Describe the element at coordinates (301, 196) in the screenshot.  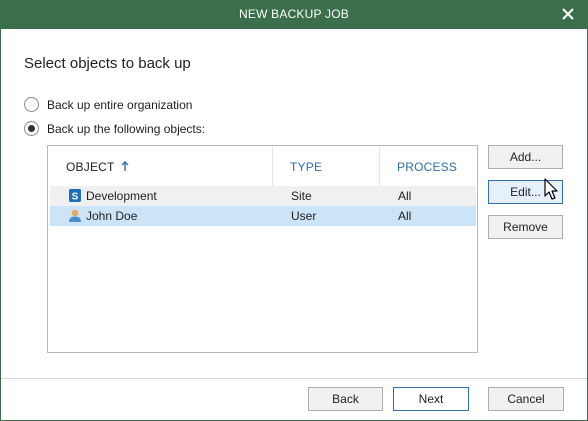
I see `cell-type: Site` at that location.